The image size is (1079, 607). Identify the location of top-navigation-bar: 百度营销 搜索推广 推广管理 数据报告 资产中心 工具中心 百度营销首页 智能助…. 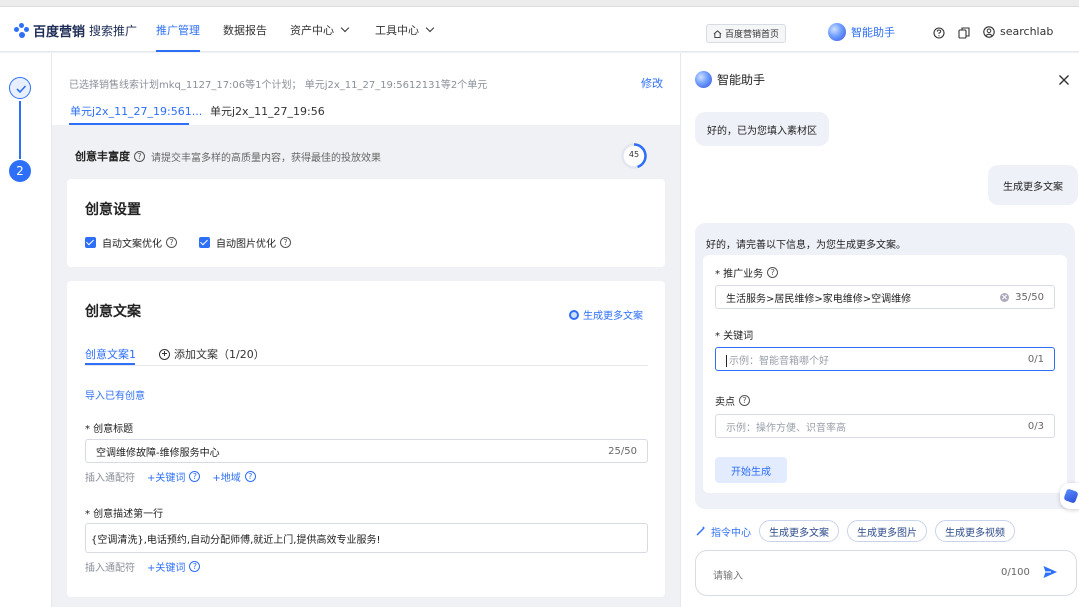
(539, 29).